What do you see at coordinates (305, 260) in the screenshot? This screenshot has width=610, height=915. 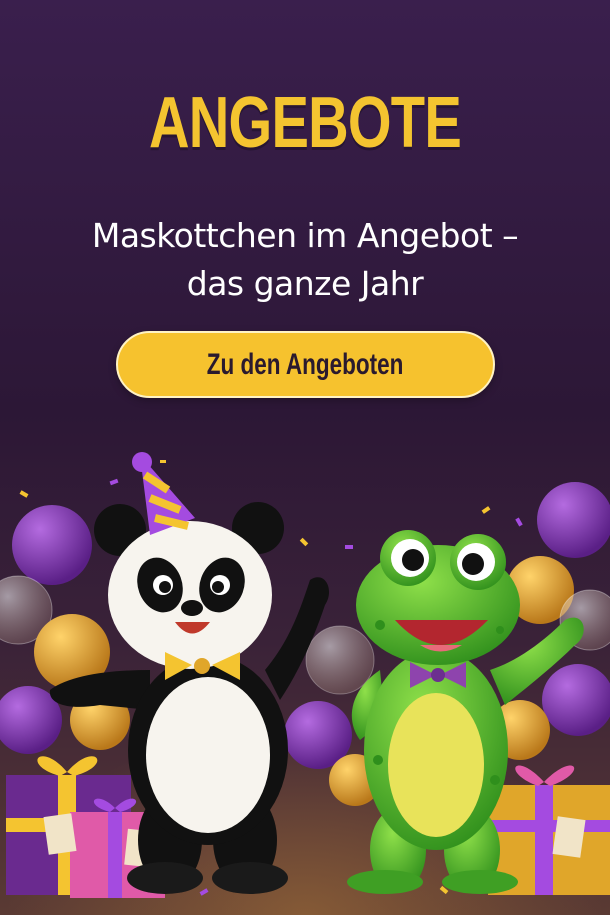 I see `subtitle: Maskottchen im Angebot – das ganze Jahr` at bounding box center [305, 260].